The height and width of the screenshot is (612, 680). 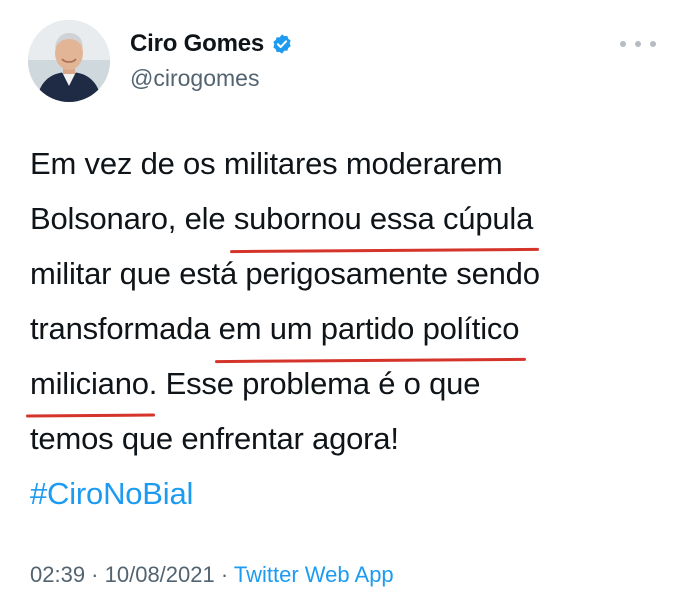 What do you see at coordinates (350, 493) in the screenshot?
I see `hashtag-link: #CiroNoBial` at bounding box center [350, 493].